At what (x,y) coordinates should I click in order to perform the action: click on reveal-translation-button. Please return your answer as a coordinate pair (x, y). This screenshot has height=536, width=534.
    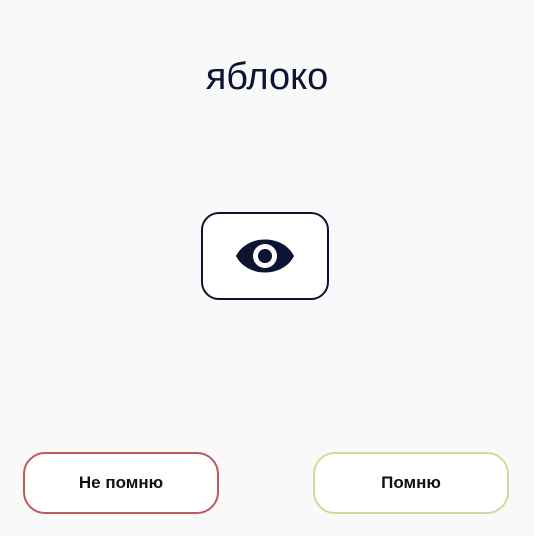
    Looking at the image, I should click on (265, 256).